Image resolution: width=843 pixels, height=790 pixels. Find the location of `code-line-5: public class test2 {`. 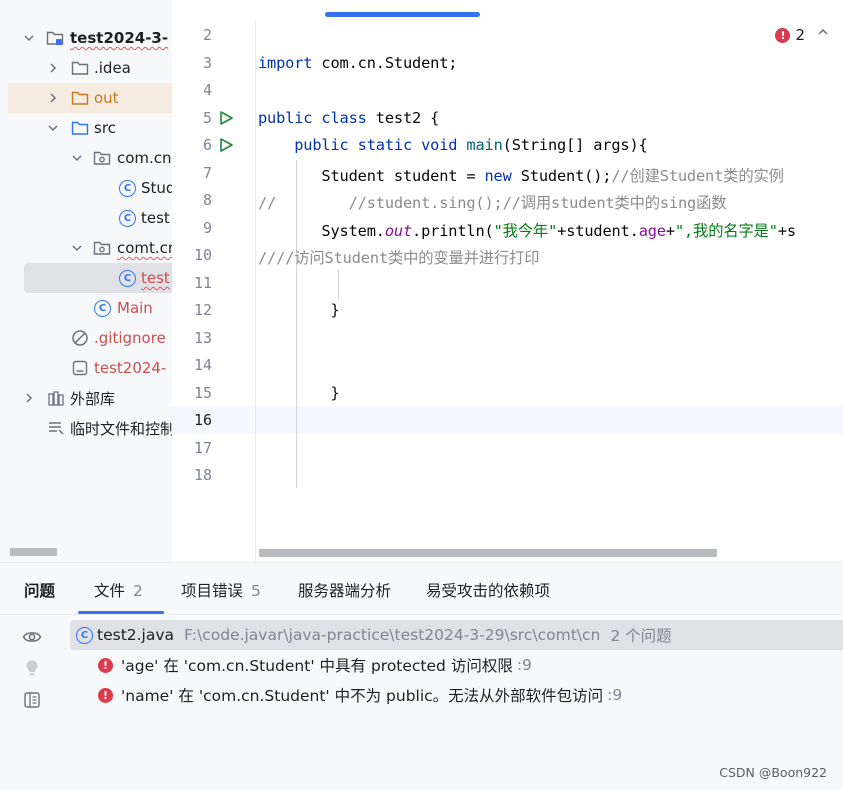

code-line-5: public class test2 { is located at coordinates (349, 118).